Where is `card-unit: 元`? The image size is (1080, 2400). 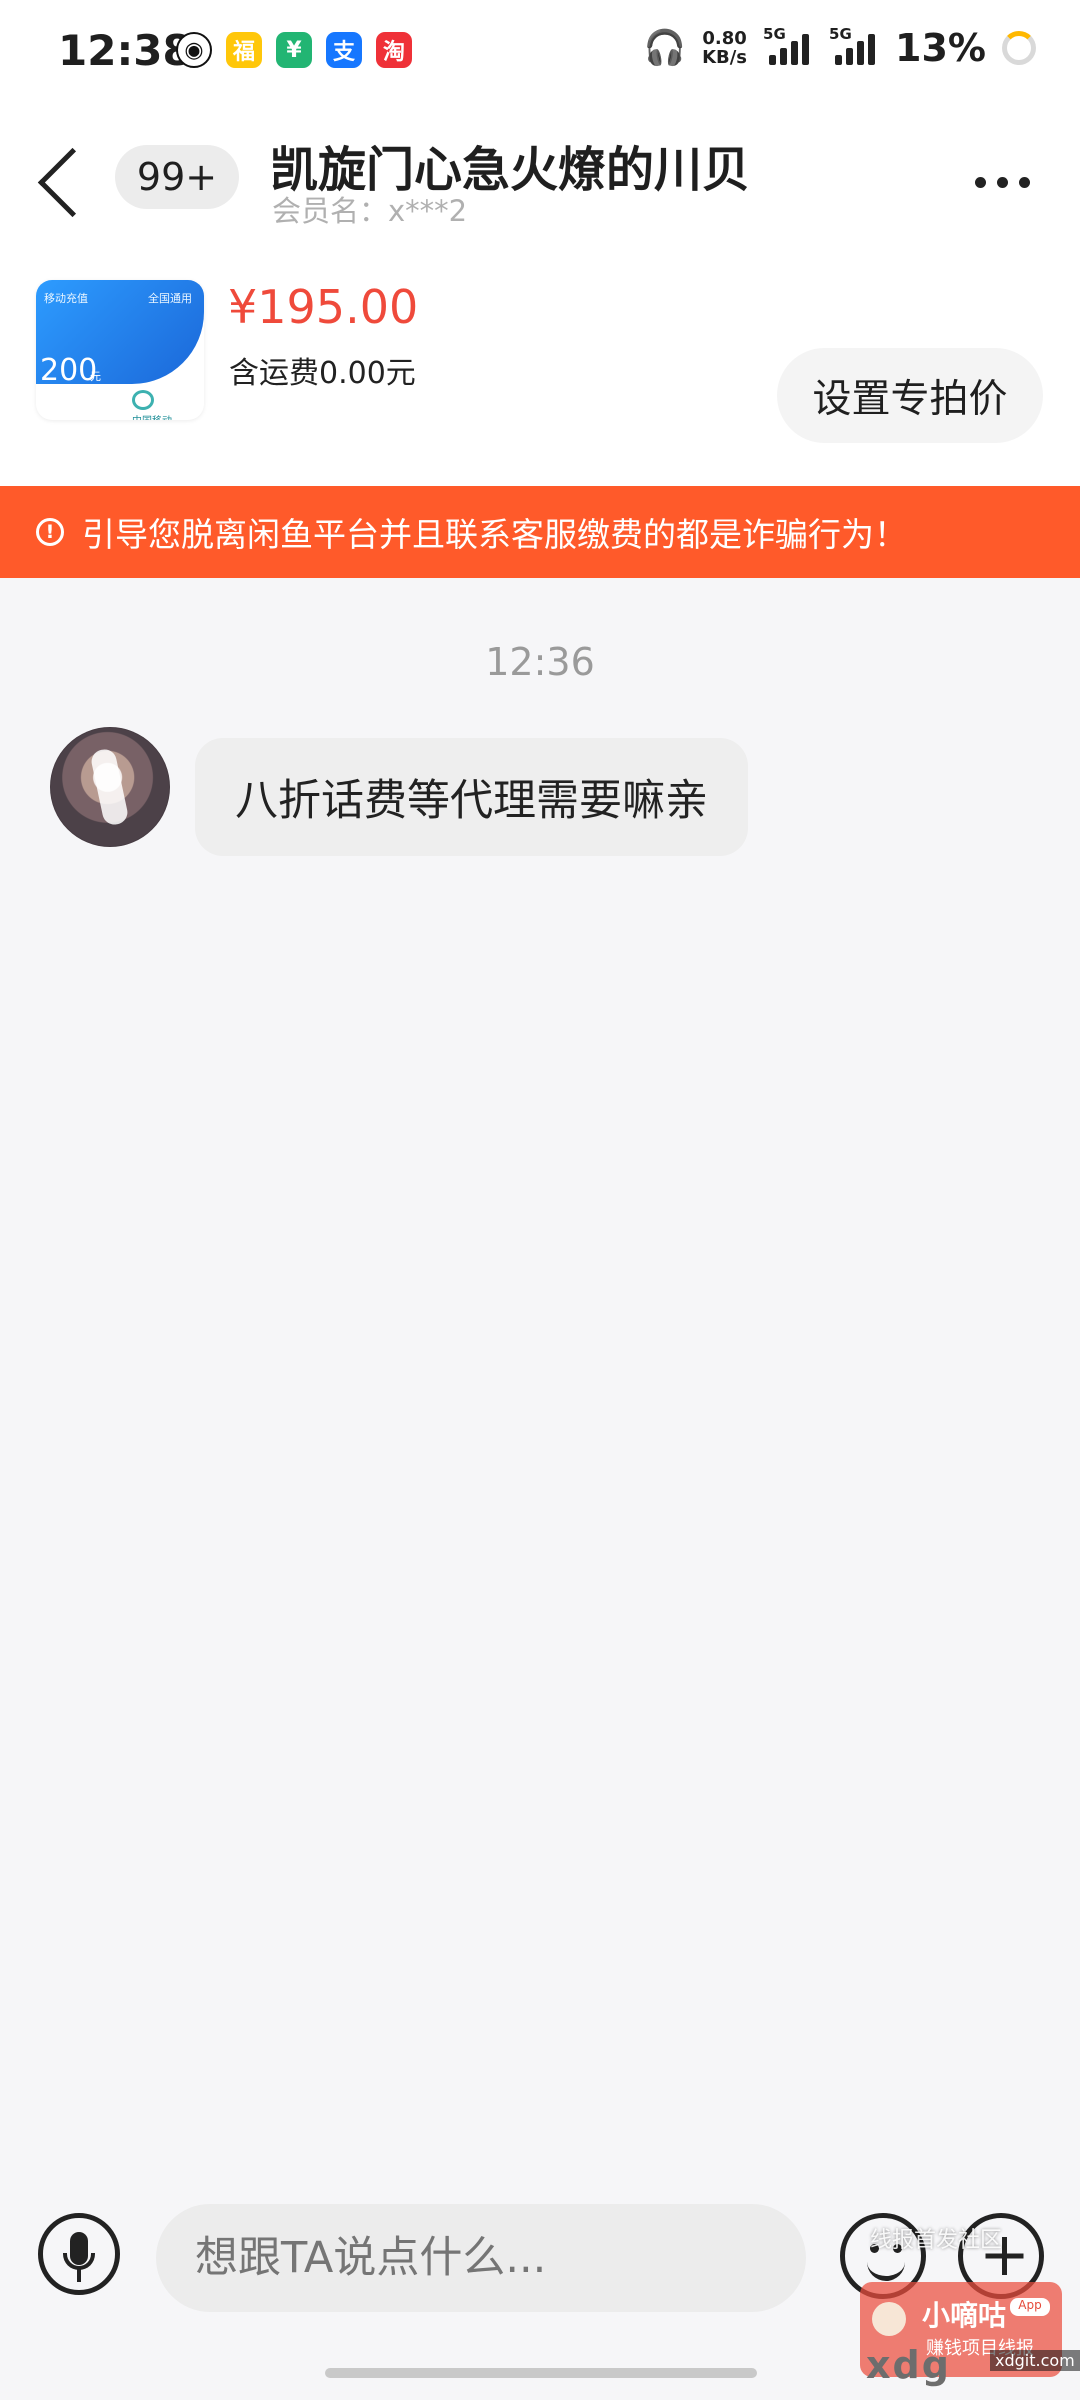 card-unit: 元 is located at coordinates (95, 376).